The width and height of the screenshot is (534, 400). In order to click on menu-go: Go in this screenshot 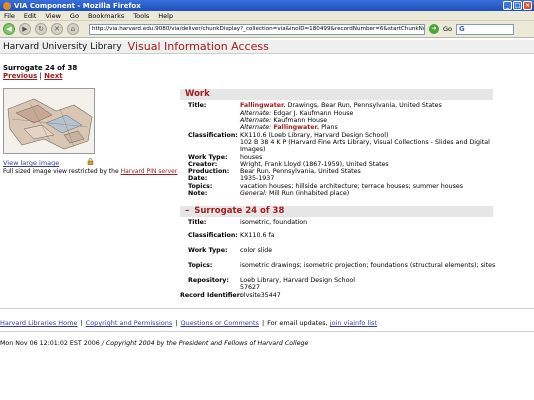, I will do `click(74, 16)`.